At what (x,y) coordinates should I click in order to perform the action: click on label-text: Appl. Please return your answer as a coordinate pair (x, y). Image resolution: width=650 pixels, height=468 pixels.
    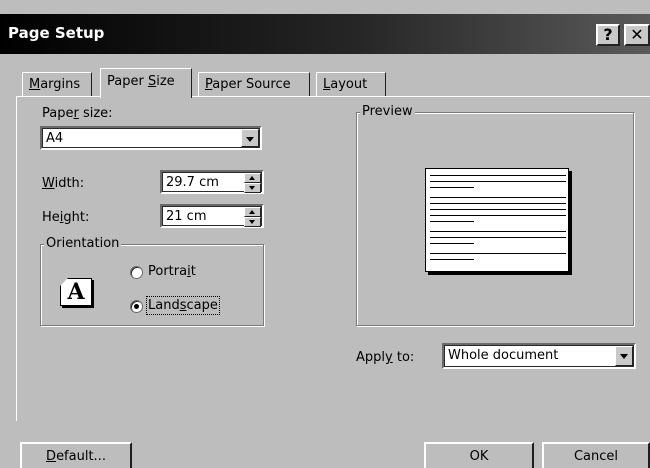
    Looking at the image, I should click on (371, 357).